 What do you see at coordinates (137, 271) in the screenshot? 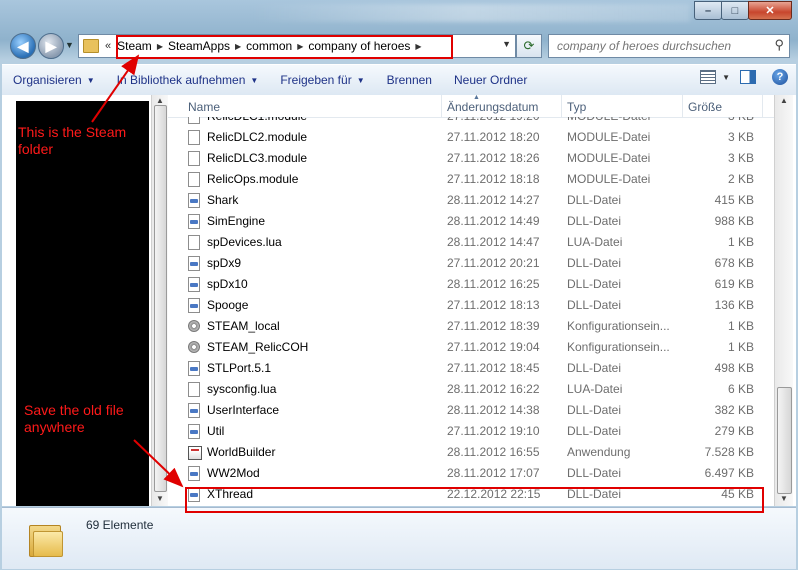
I see `annotation-arrows` at bounding box center [137, 271].